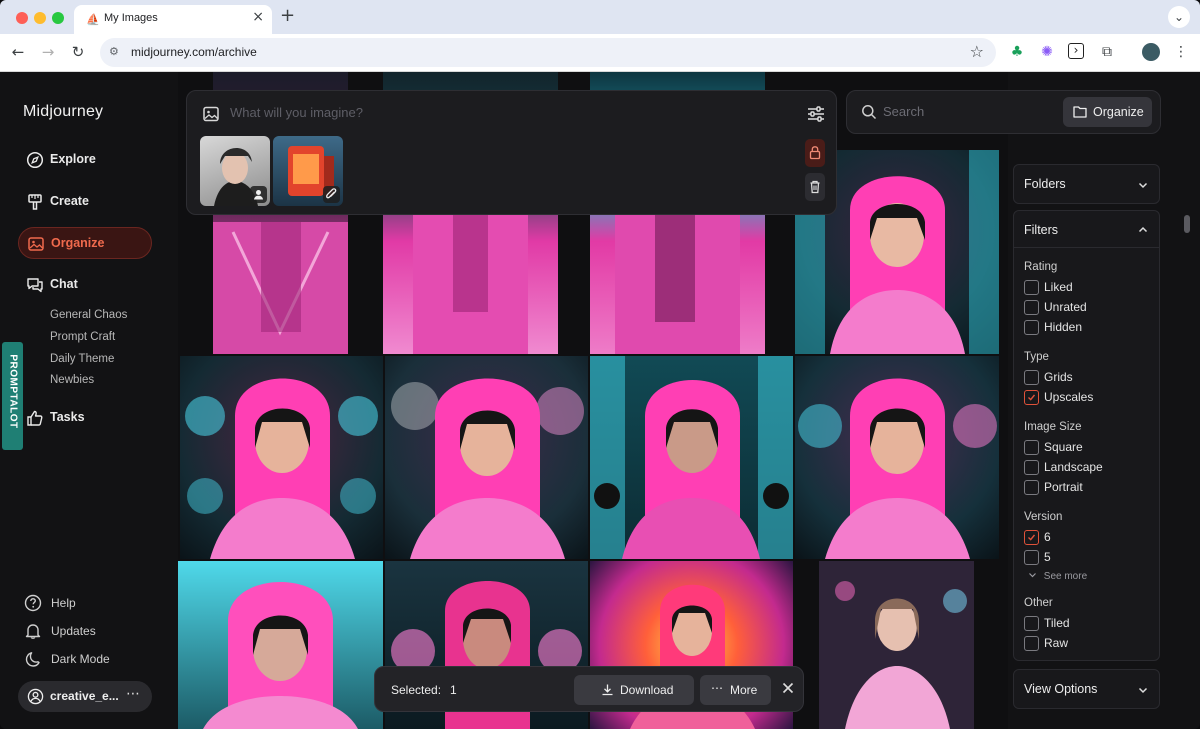 This screenshot has width=1200, height=729. Describe the element at coordinates (869, 112) in the screenshot. I see `search-icon` at that location.